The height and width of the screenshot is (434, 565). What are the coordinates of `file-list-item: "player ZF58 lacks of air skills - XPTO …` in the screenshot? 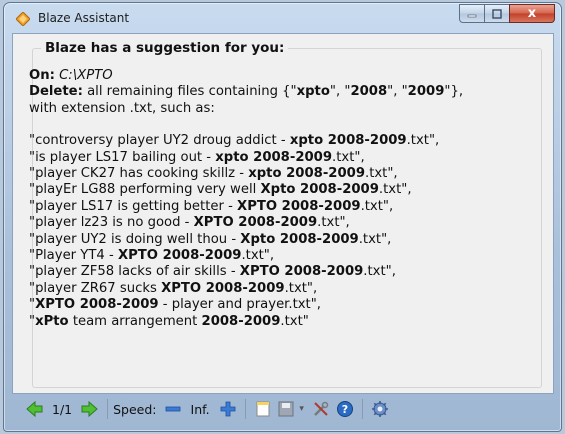 It's located at (284, 272).